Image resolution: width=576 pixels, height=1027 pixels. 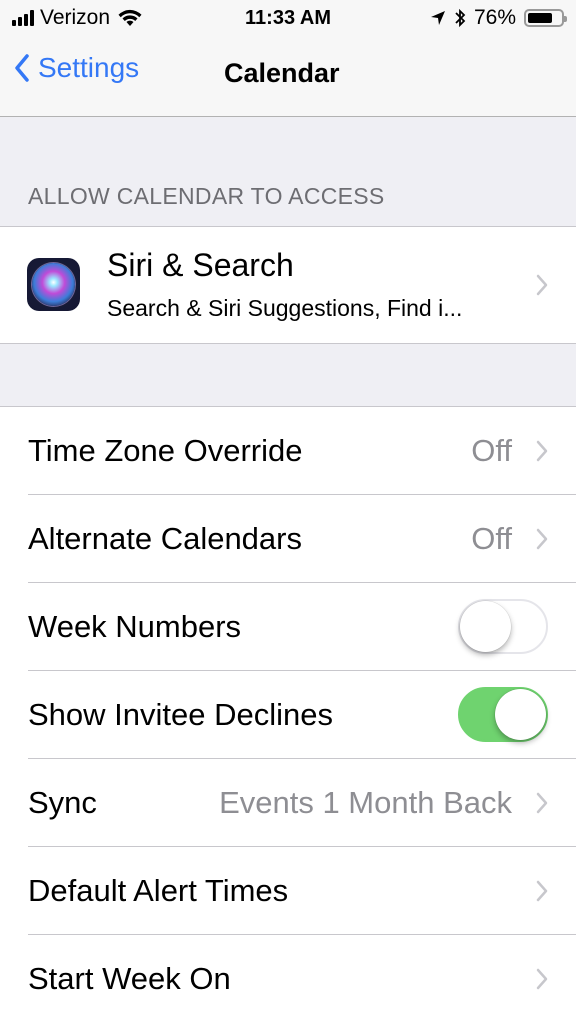 What do you see at coordinates (22, 68) in the screenshot?
I see `chevron-left-icon` at bounding box center [22, 68].